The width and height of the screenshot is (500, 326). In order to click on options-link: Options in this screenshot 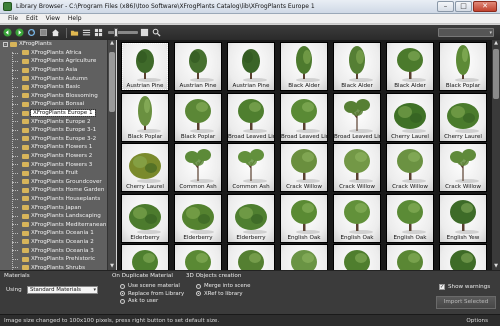, I will do `click(477, 321)`.